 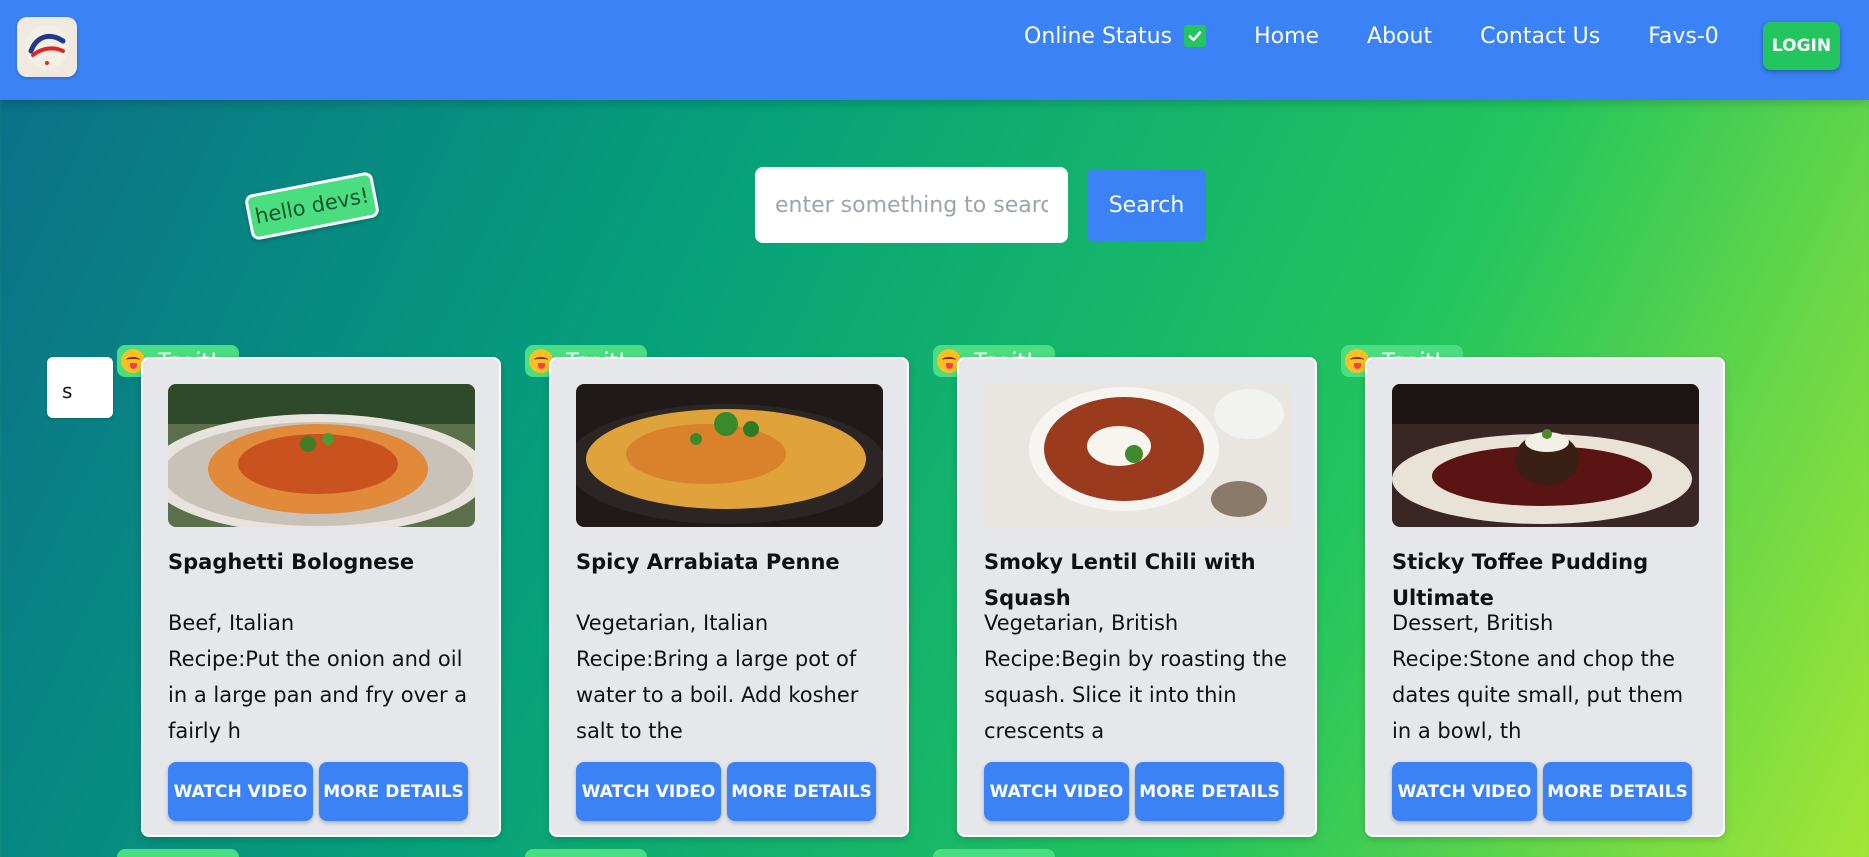 What do you see at coordinates (1473, 623) in the screenshot?
I see `recipe-category: Dessert, British` at bounding box center [1473, 623].